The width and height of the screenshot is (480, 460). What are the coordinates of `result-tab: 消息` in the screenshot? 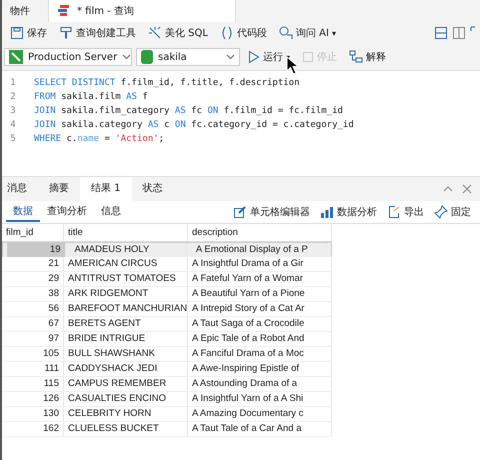 It's located at (20, 189).